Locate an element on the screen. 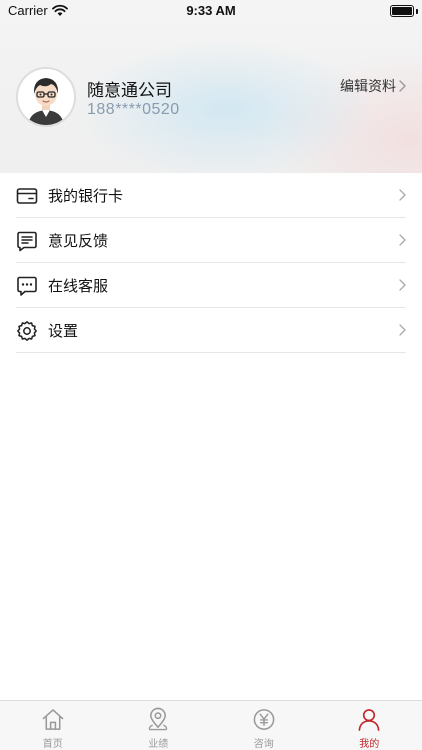 This screenshot has height=750, width=422. tab-mine: 我的 is located at coordinates (369, 725).